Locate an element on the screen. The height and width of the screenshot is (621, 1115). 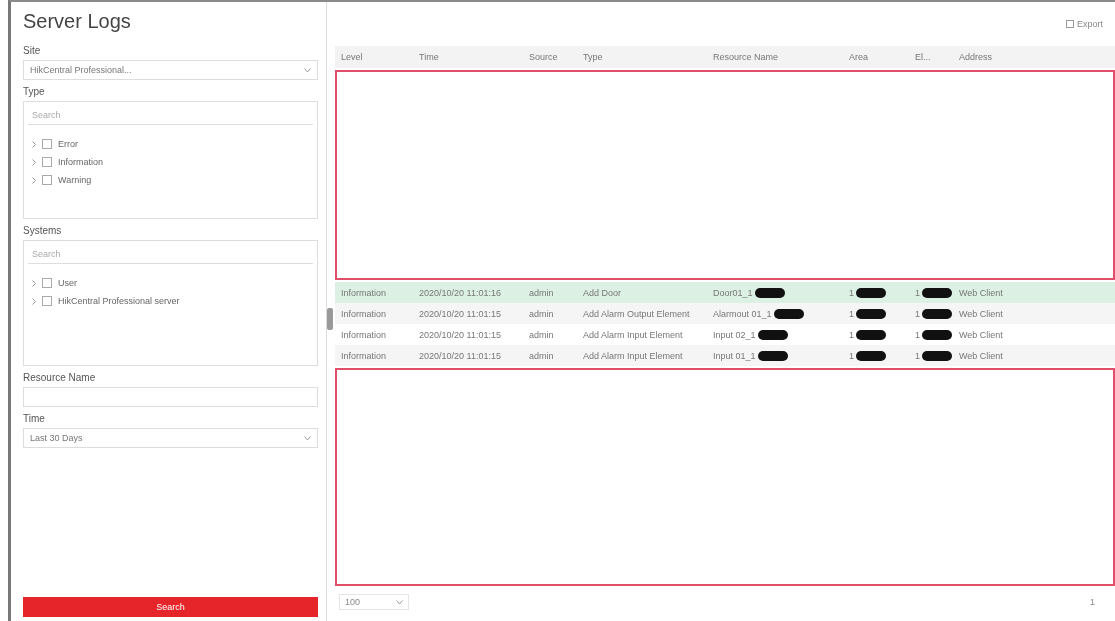
export-button: Export is located at coordinates (1084, 24).